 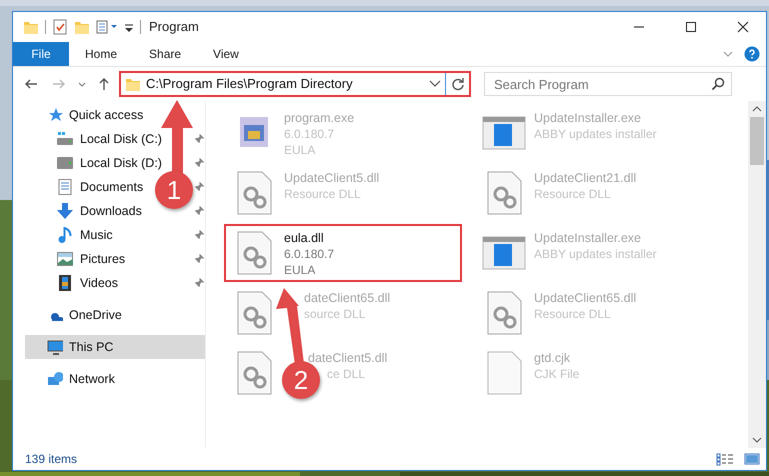 I want to click on nav-item: Pictures, so click(x=91, y=259).